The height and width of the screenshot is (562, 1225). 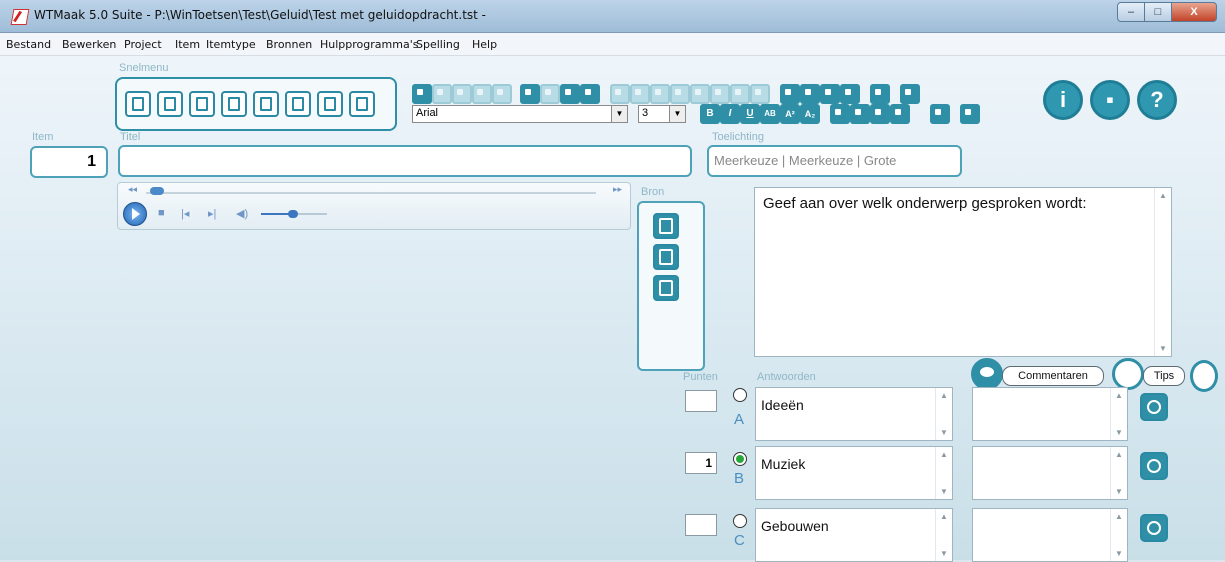 I want to click on info-icon, so click(x=234, y=104).